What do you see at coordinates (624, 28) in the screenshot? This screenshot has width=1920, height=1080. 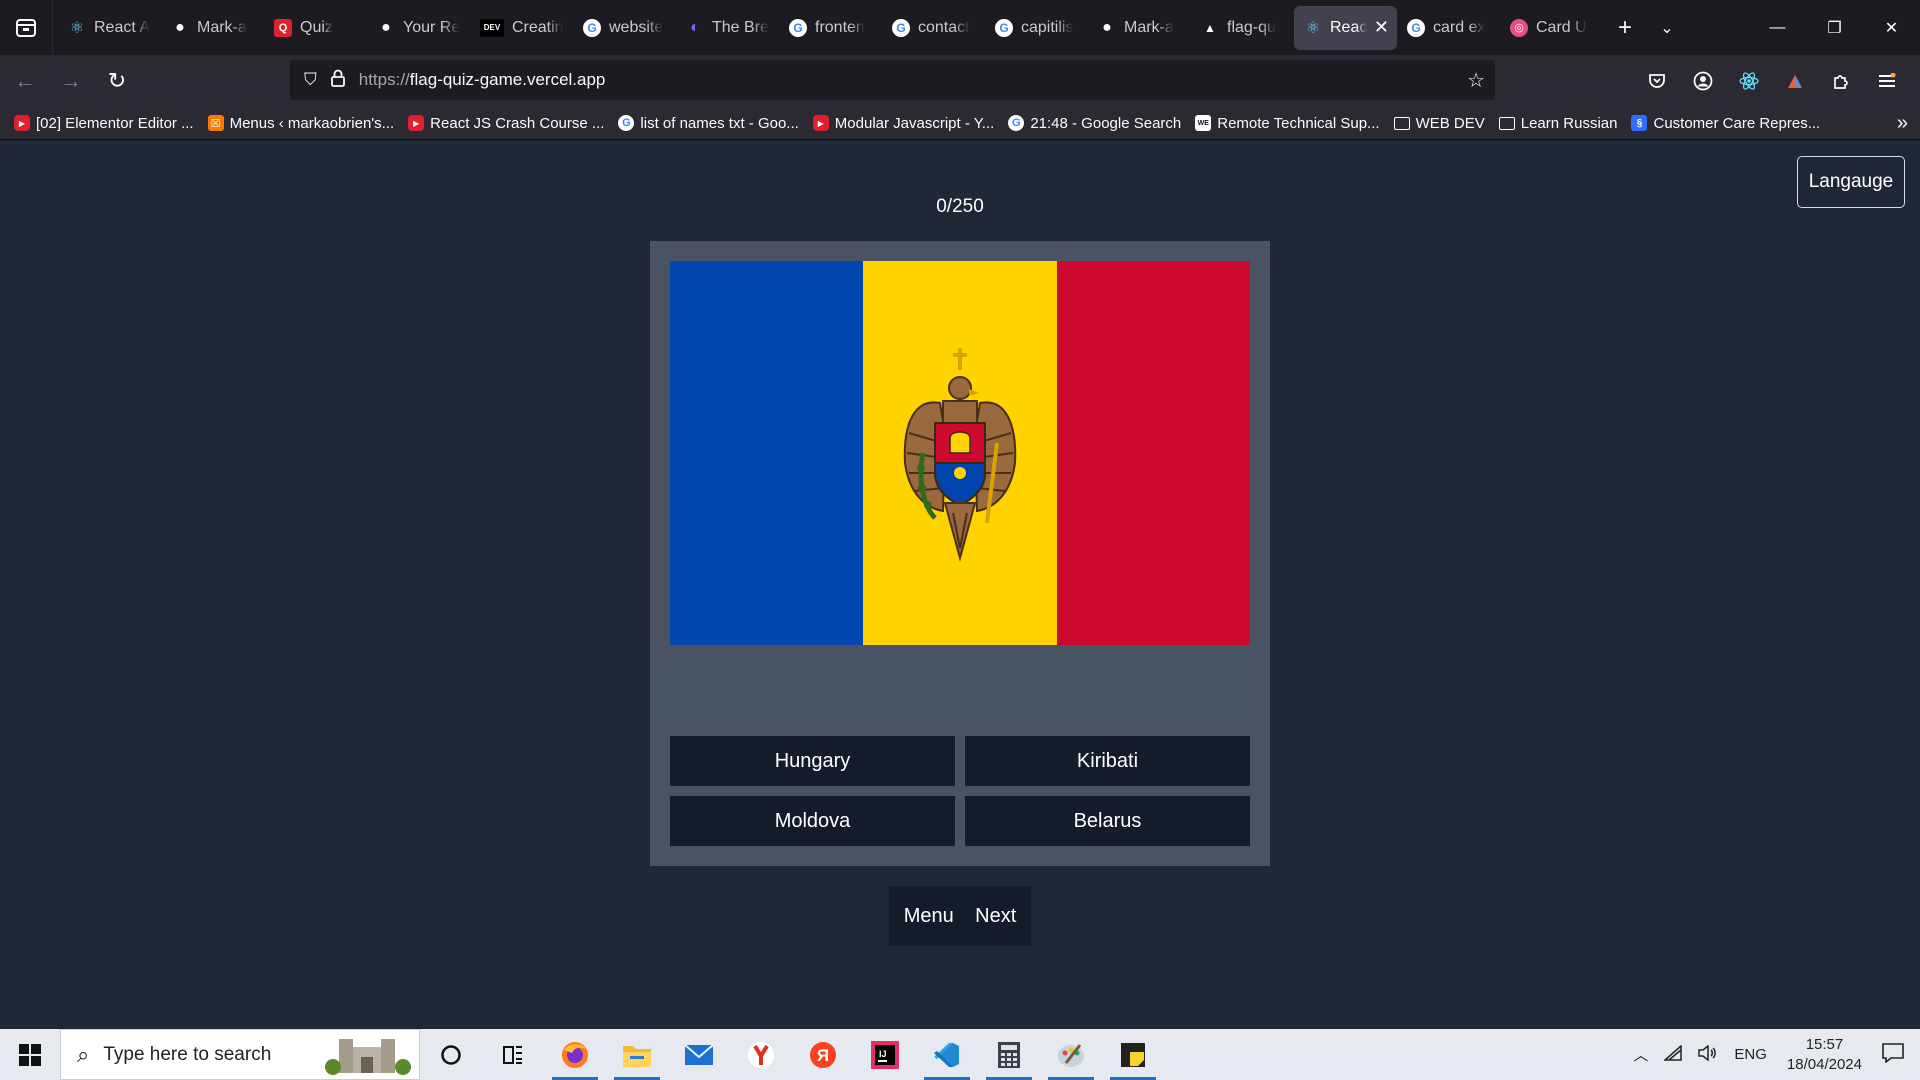 I see `browser-tab: Gwebsite` at bounding box center [624, 28].